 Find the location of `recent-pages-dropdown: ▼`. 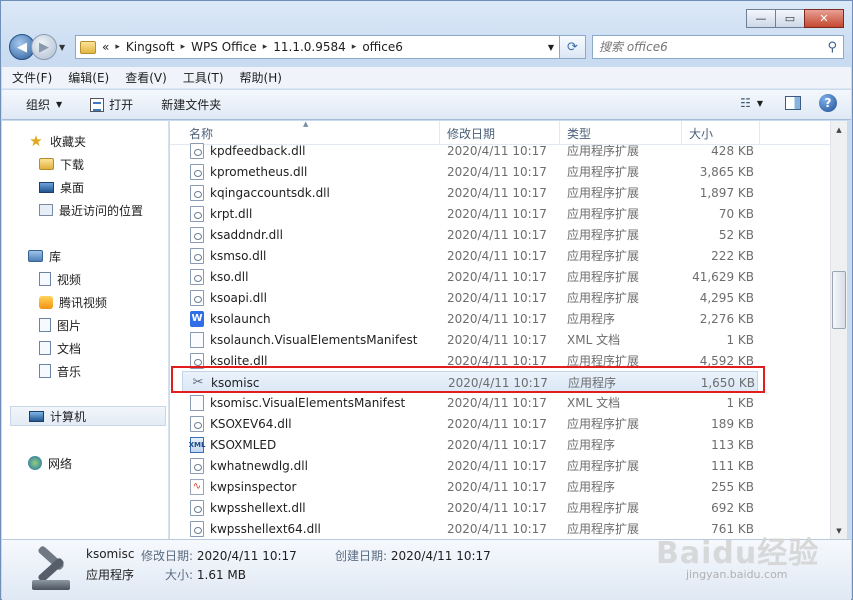

recent-pages-dropdown: ▼ is located at coordinates (64, 47).